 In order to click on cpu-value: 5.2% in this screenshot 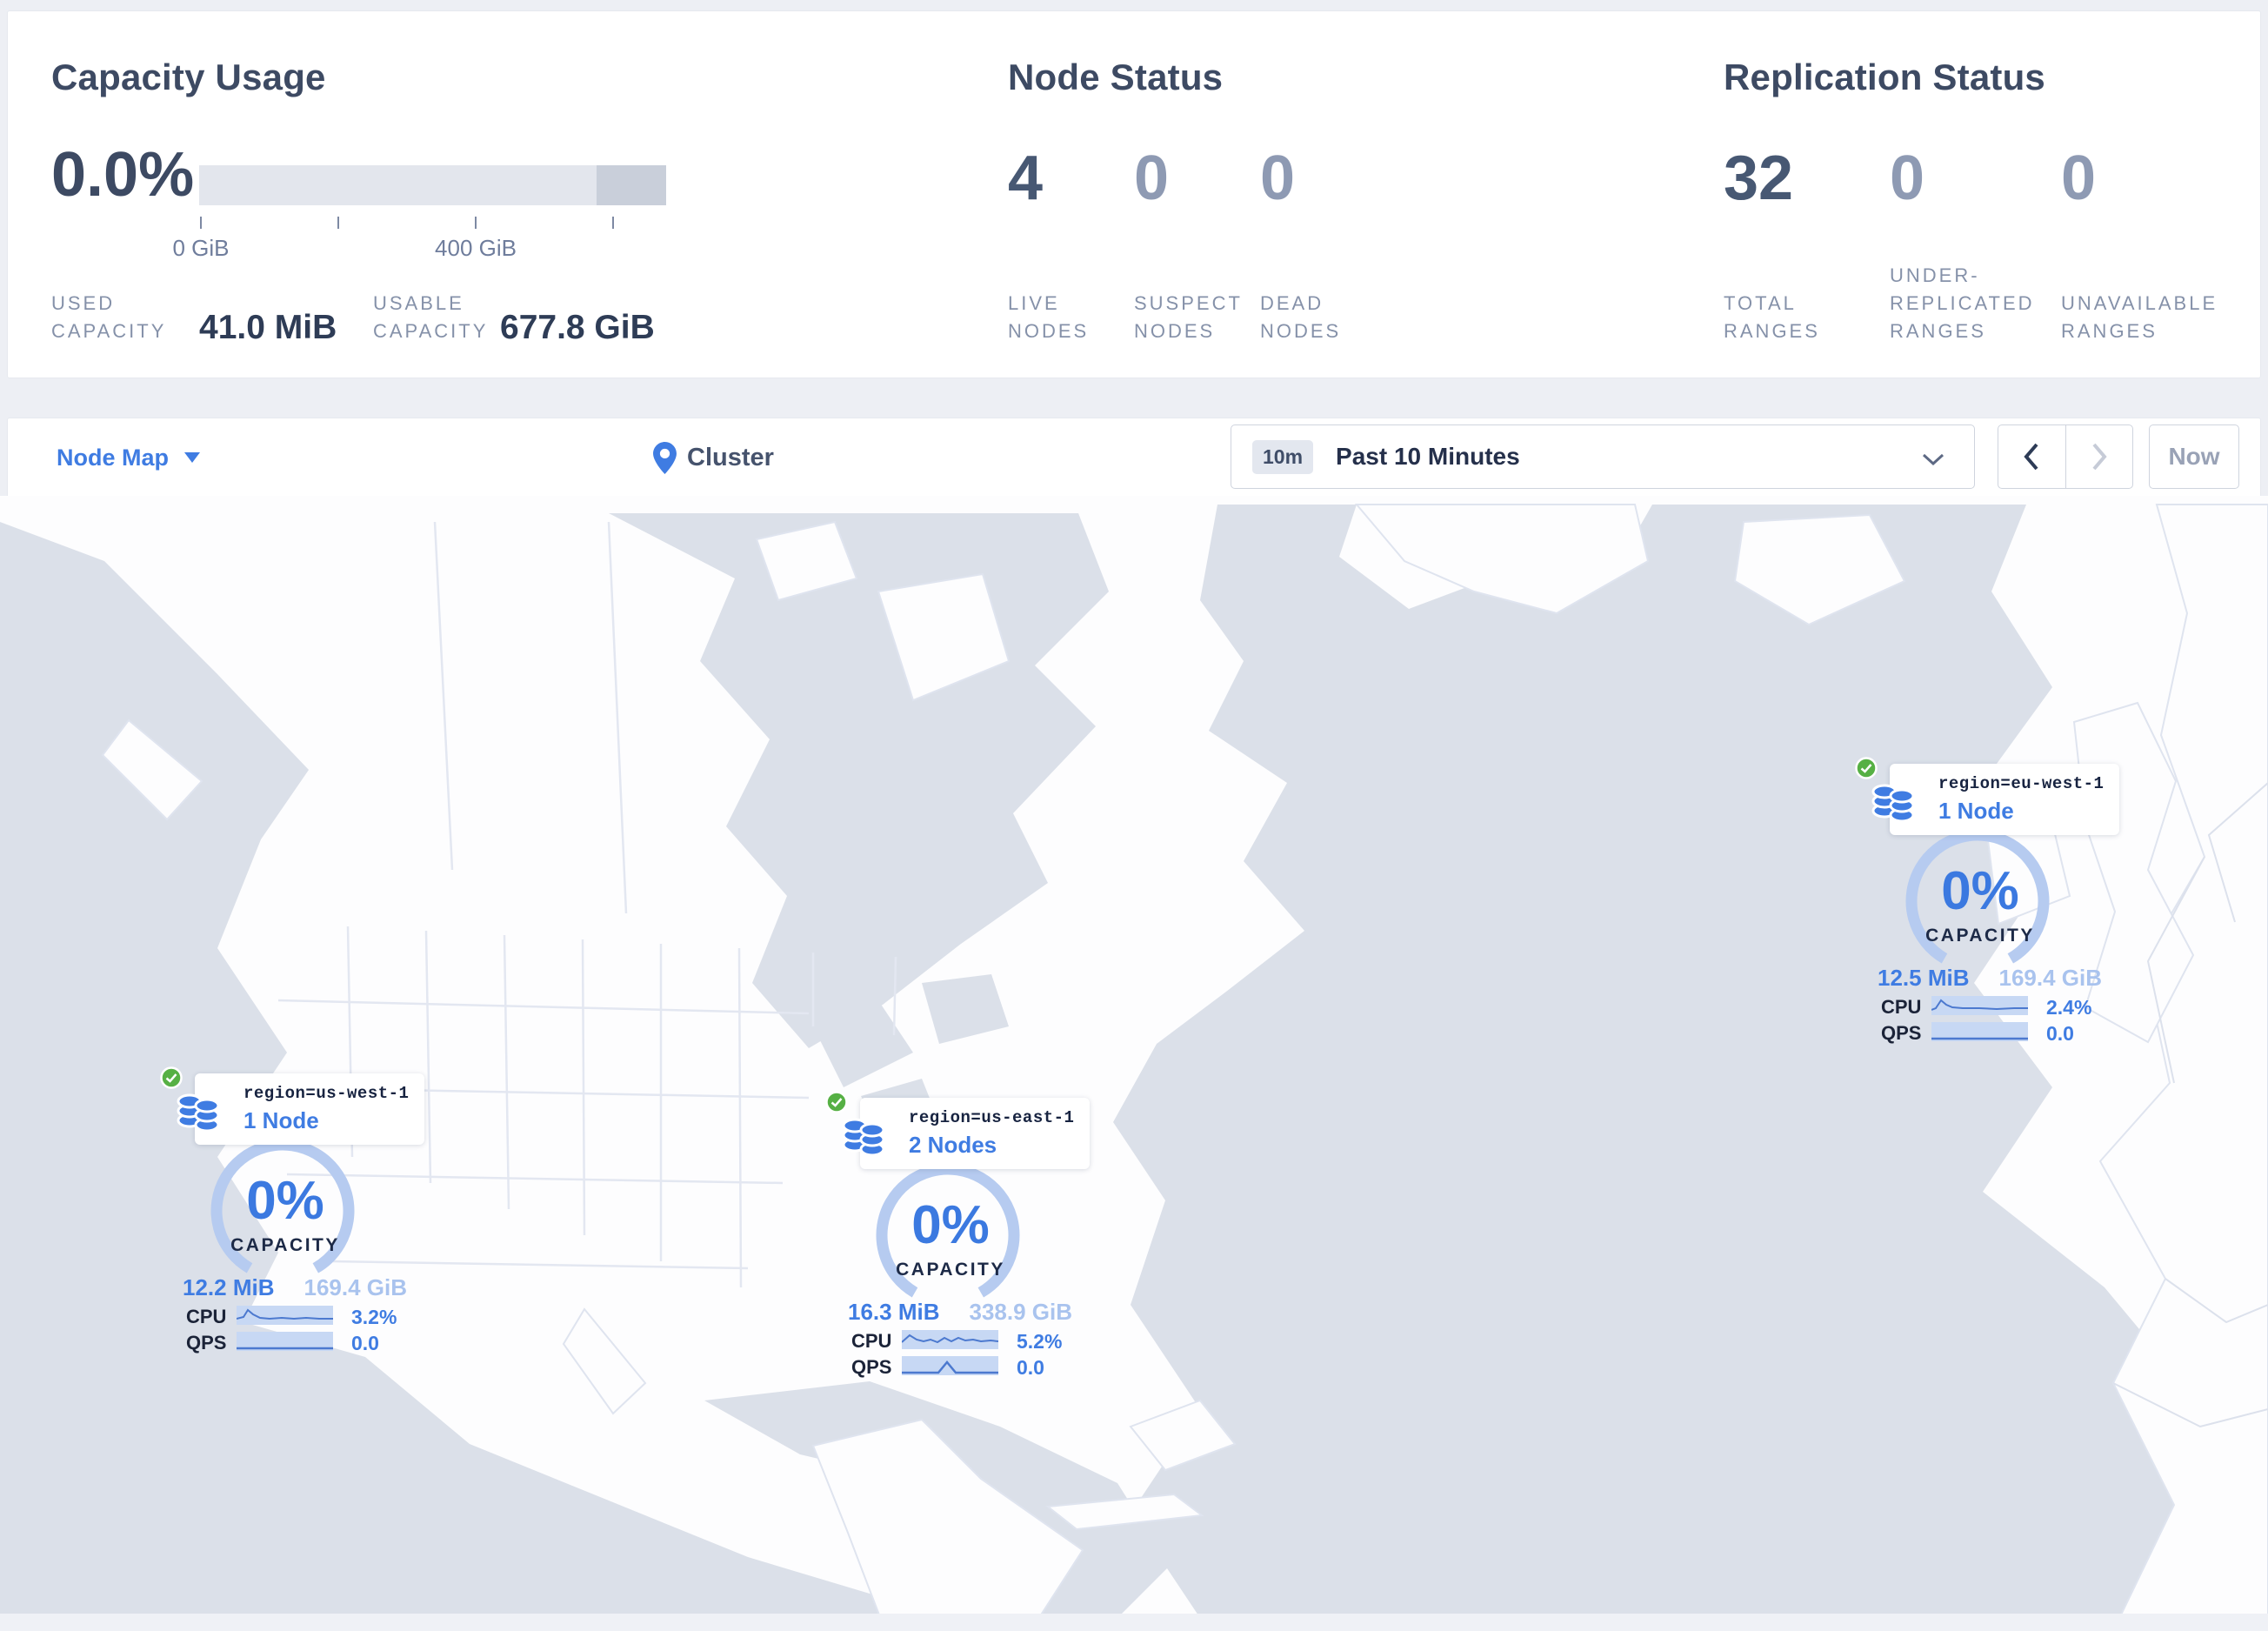, I will do `click(1040, 1341)`.